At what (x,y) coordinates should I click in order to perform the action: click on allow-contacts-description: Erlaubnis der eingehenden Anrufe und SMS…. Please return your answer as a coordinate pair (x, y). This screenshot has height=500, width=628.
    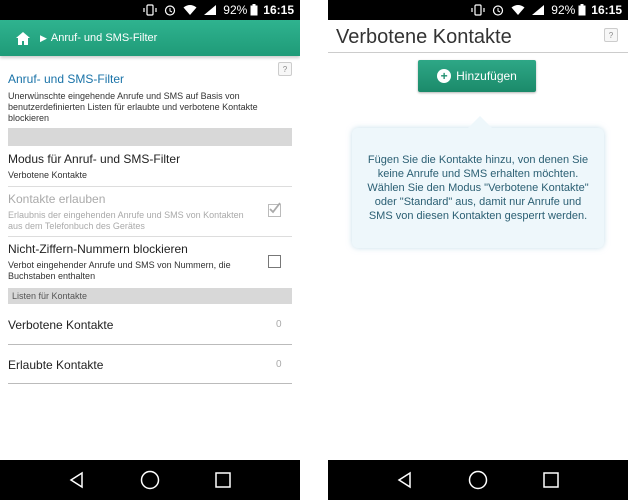
    Looking at the image, I should click on (126, 220).